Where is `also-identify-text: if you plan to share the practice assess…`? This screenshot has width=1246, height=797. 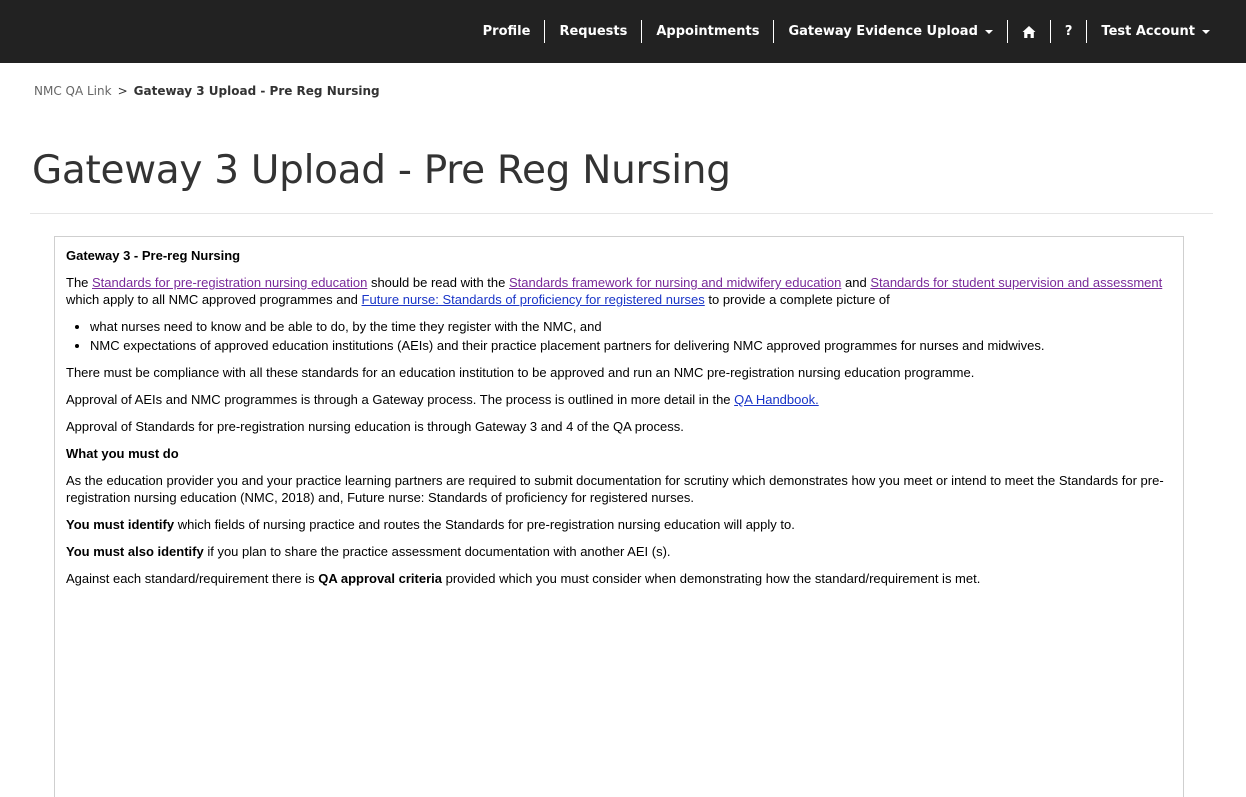 also-identify-text: if you plan to share the practice assess… is located at coordinates (437, 551).